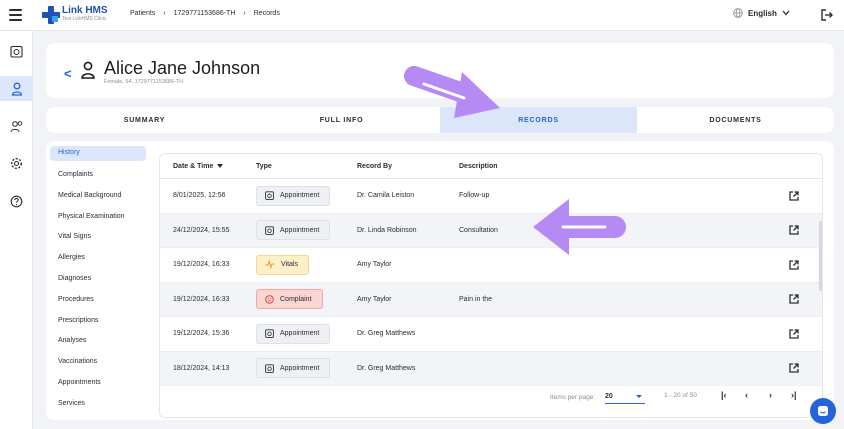 This screenshot has height=429, width=844. What do you see at coordinates (639, 396) in the screenshot?
I see `caret-down-icon` at bounding box center [639, 396].